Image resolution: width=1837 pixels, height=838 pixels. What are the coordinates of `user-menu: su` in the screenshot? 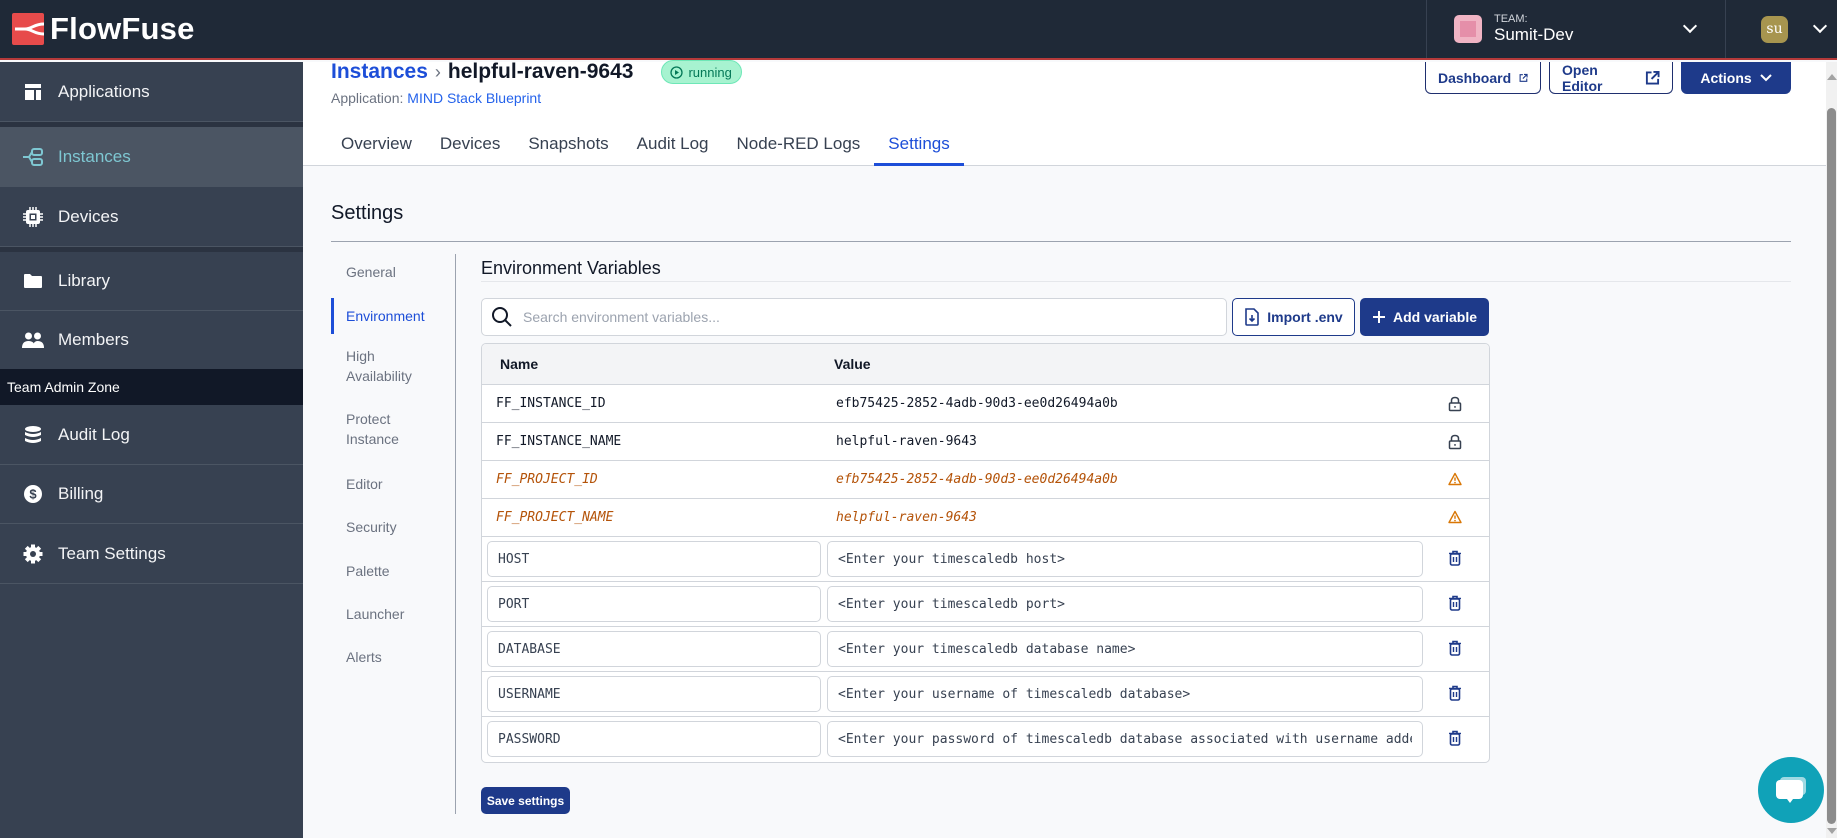 It's located at (1782, 29).